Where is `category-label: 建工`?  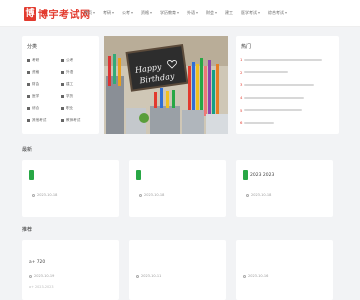
category-label: 建工 is located at coordinates (70, 84).